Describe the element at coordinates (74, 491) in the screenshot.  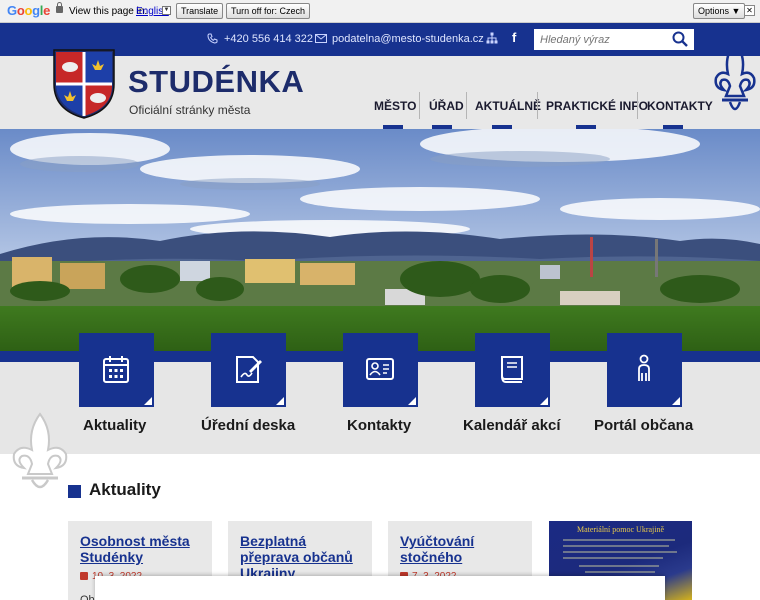
I see `section-marker` at that location.